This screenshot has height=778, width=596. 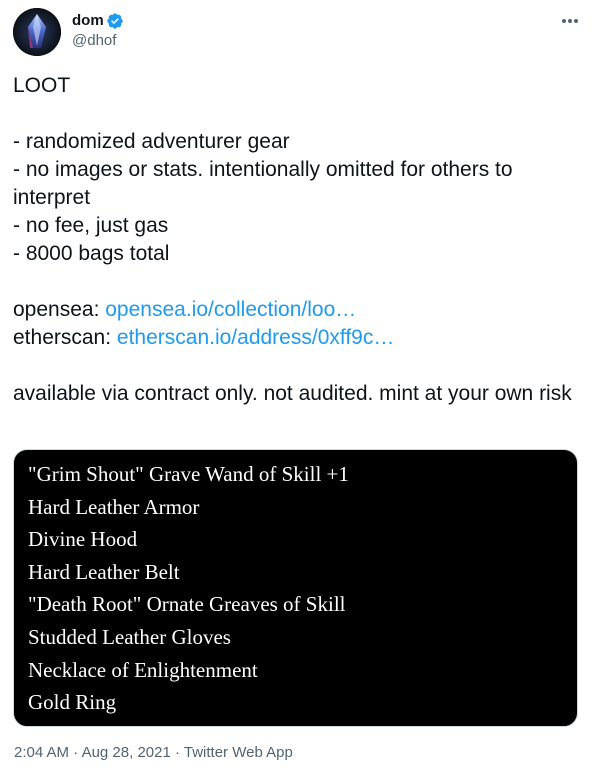 I want to click on tweet-date: Aug 28, 2021, so click(x=126, y=752).